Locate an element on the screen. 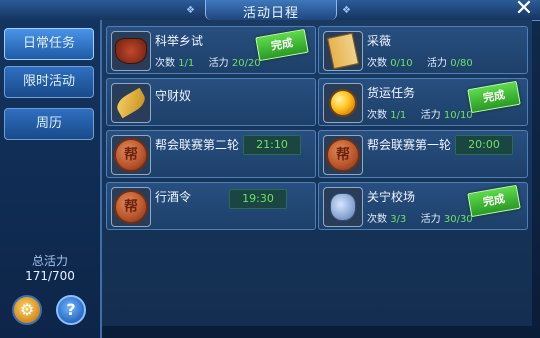 Image resolution: width=540 pixels, height=338 pixels. count-value: 0/10 is located at coordinates (401, 63).